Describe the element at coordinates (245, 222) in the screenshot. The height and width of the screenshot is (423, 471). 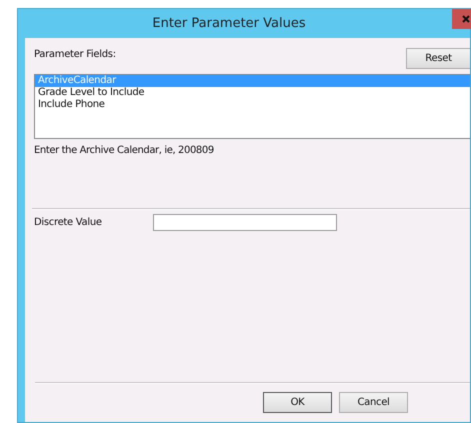
I see `value-field` at that location.